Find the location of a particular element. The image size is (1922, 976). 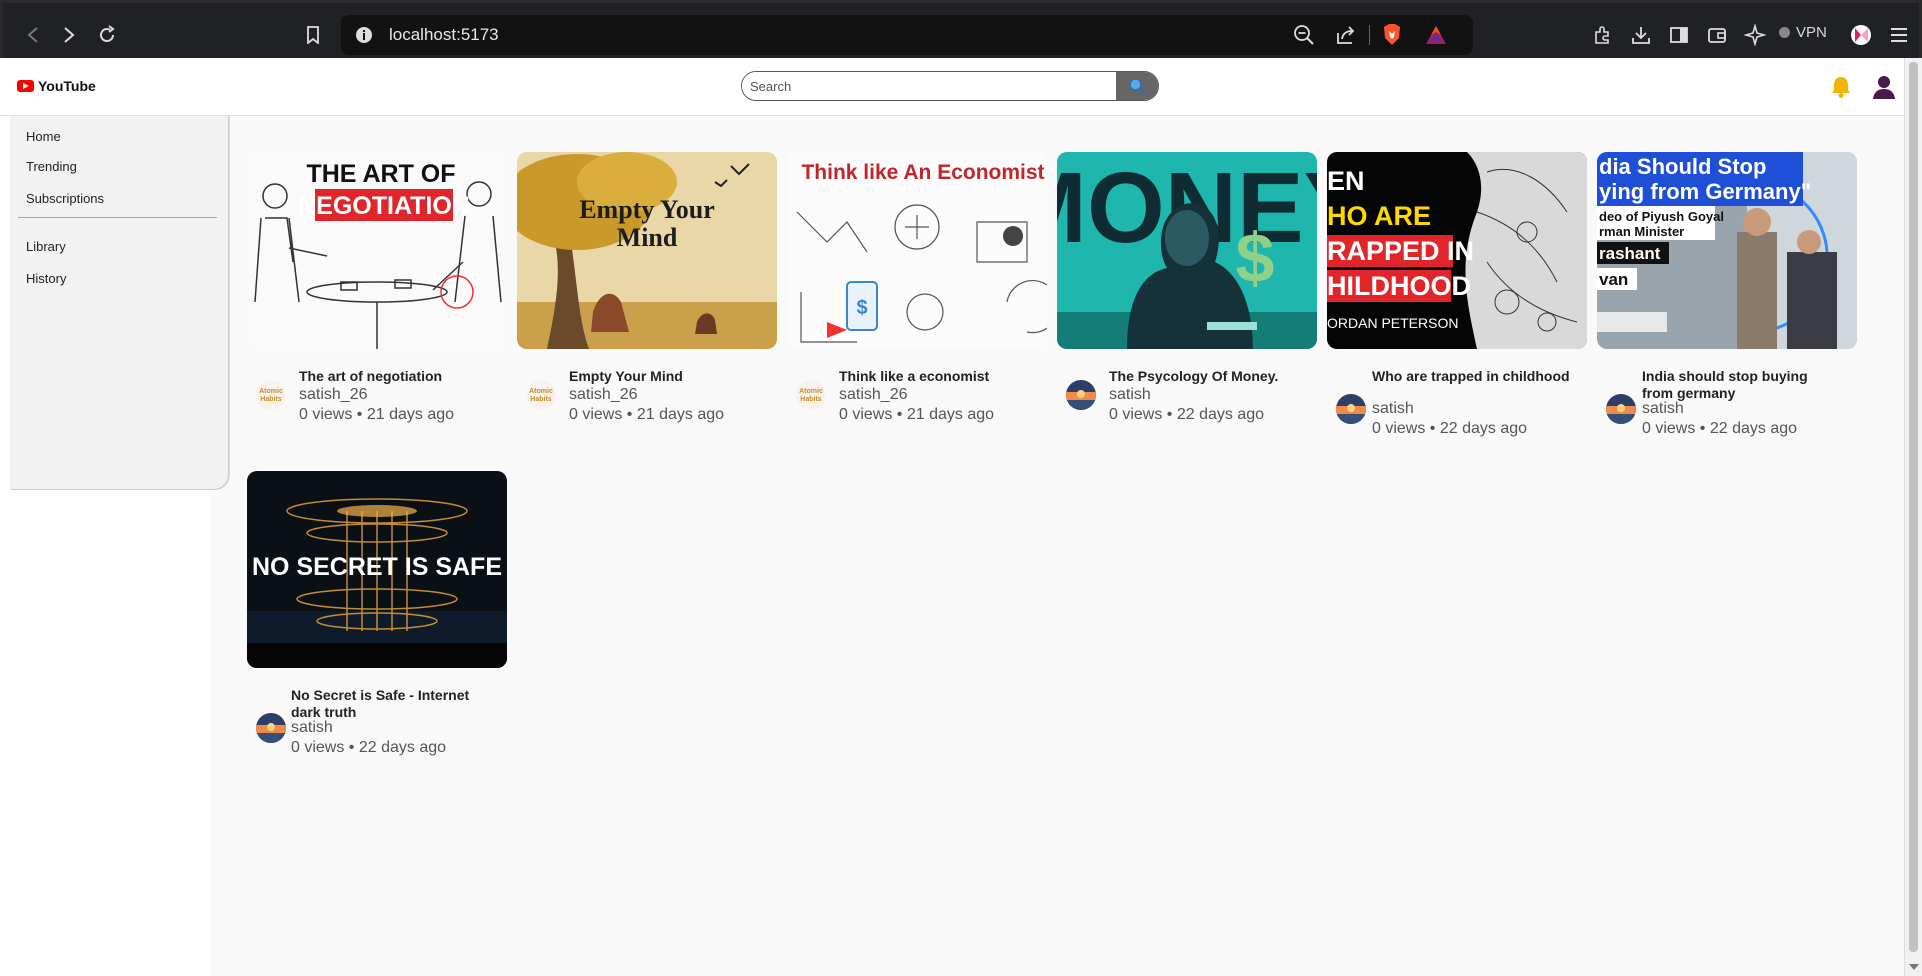

extensions-icon is located at coordinates (1603, 35).